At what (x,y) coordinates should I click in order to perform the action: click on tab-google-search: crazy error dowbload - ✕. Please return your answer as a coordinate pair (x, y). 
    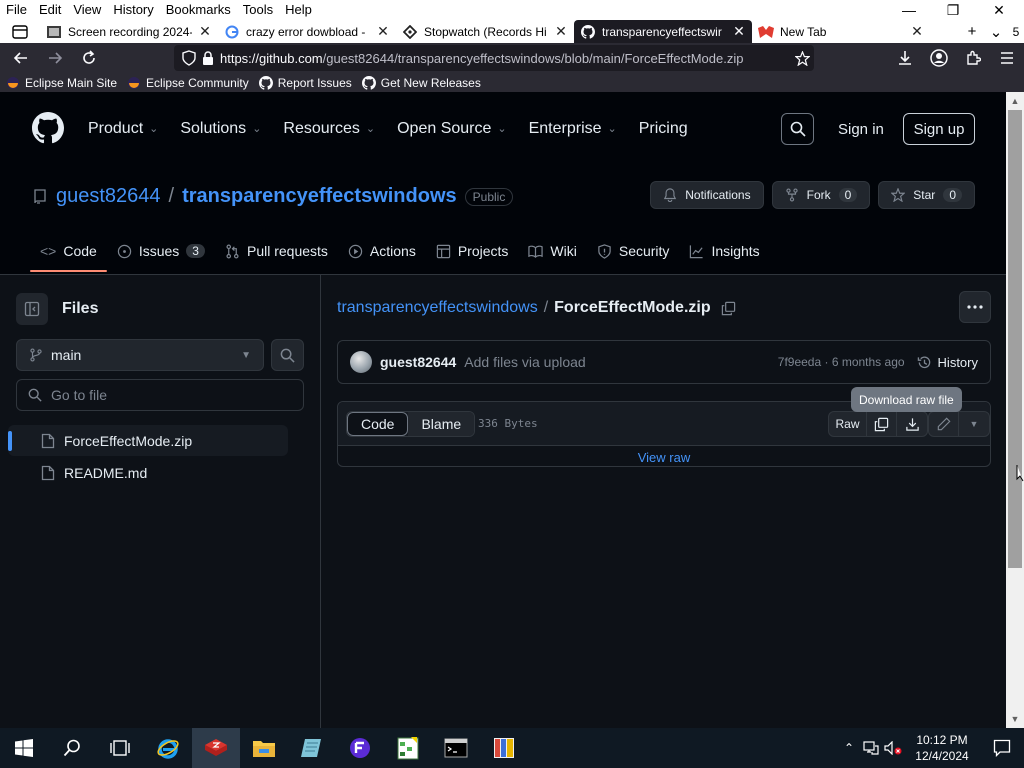
    Looking at the image, I should click on (307, 31).